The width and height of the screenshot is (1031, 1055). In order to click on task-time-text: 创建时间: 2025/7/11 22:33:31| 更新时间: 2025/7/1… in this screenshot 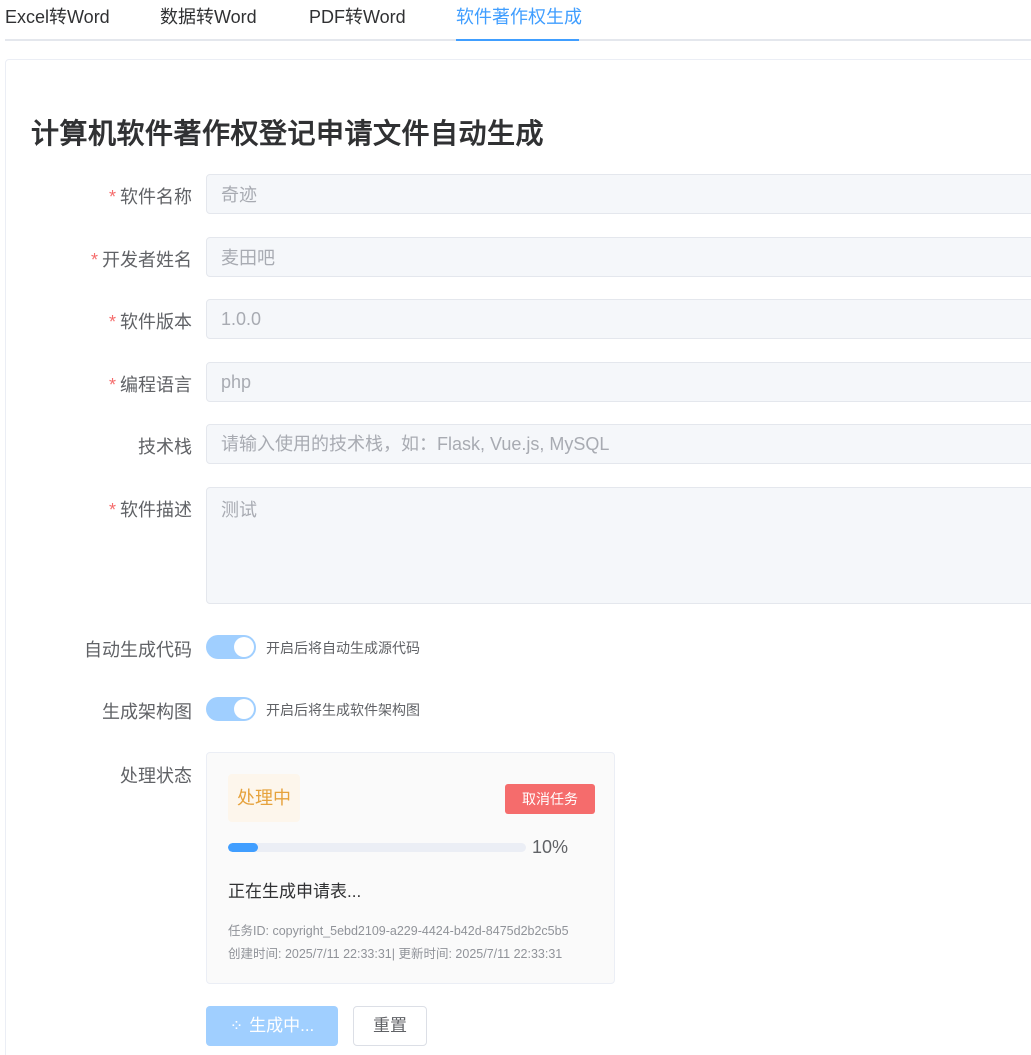, I will do `click(395, 954)`.